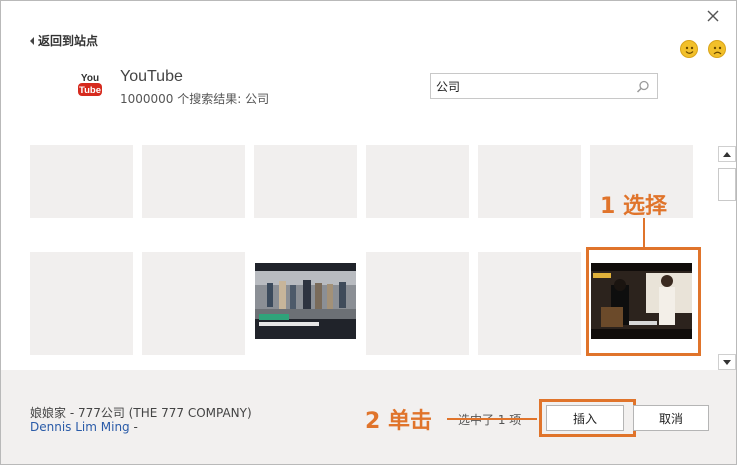 Image resolution: width=737 pixels, height=465 pixels. I want to click on results-scrollbar, so click(727, 258).